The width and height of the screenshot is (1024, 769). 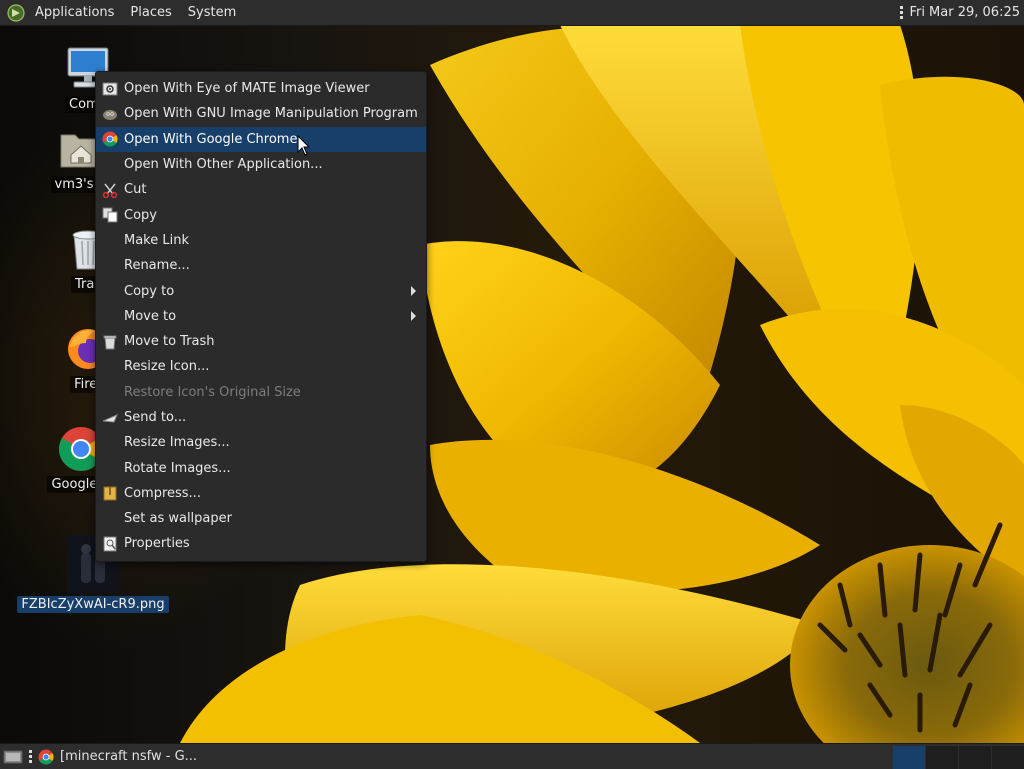 I want to click on menu-item-label: Open With Eye of MATE Image Viewer, so click(x=247, y=89).